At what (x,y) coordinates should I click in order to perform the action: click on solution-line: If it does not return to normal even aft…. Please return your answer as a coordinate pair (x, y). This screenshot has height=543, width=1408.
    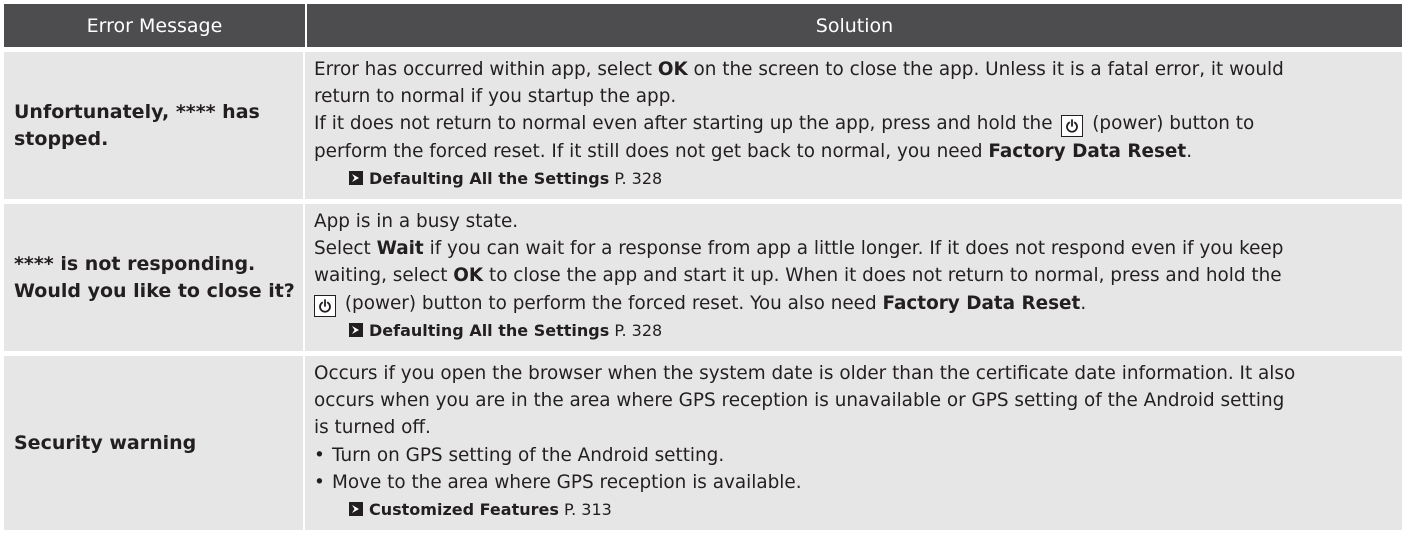
    Looking at the image, I should click on (854, 124).